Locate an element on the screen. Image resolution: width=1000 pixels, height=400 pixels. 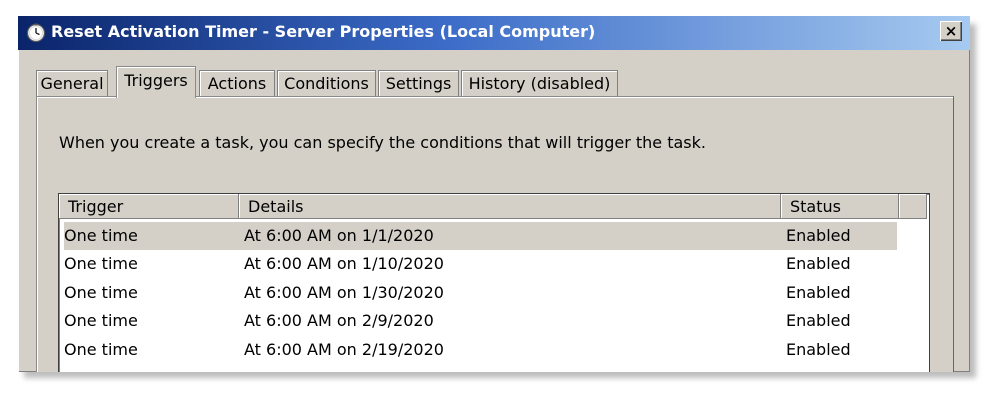
trigger-row: One time At 6:00 AM on 1/10/2020 Enabled is located at coordinates (480, 264).